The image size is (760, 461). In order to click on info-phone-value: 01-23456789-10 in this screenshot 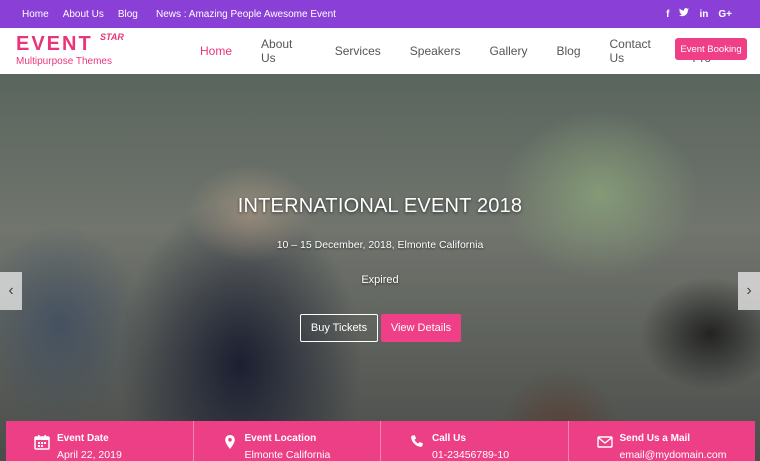, I will do `click(471, 455)`.